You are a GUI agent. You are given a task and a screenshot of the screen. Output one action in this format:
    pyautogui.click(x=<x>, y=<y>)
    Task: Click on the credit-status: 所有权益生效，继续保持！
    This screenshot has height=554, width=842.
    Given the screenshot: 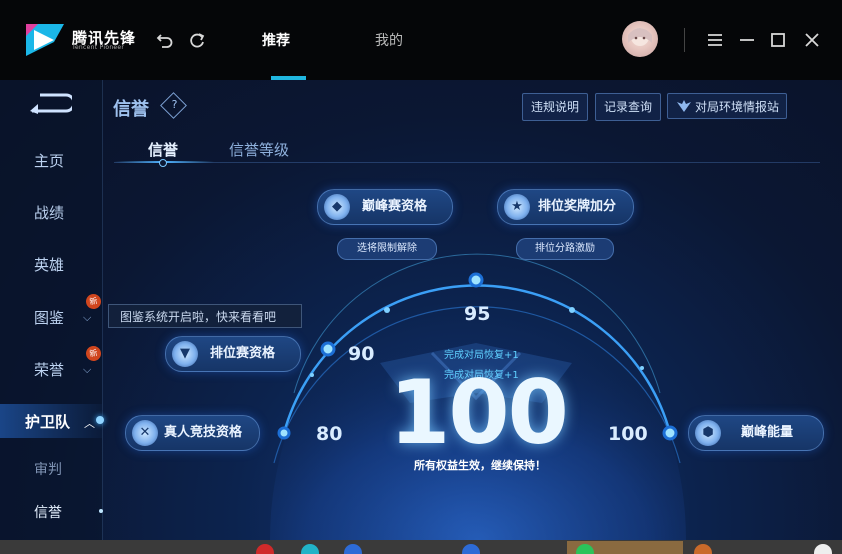 What is the action you would take?
    pyautogui.click(x=480, y=465)
    